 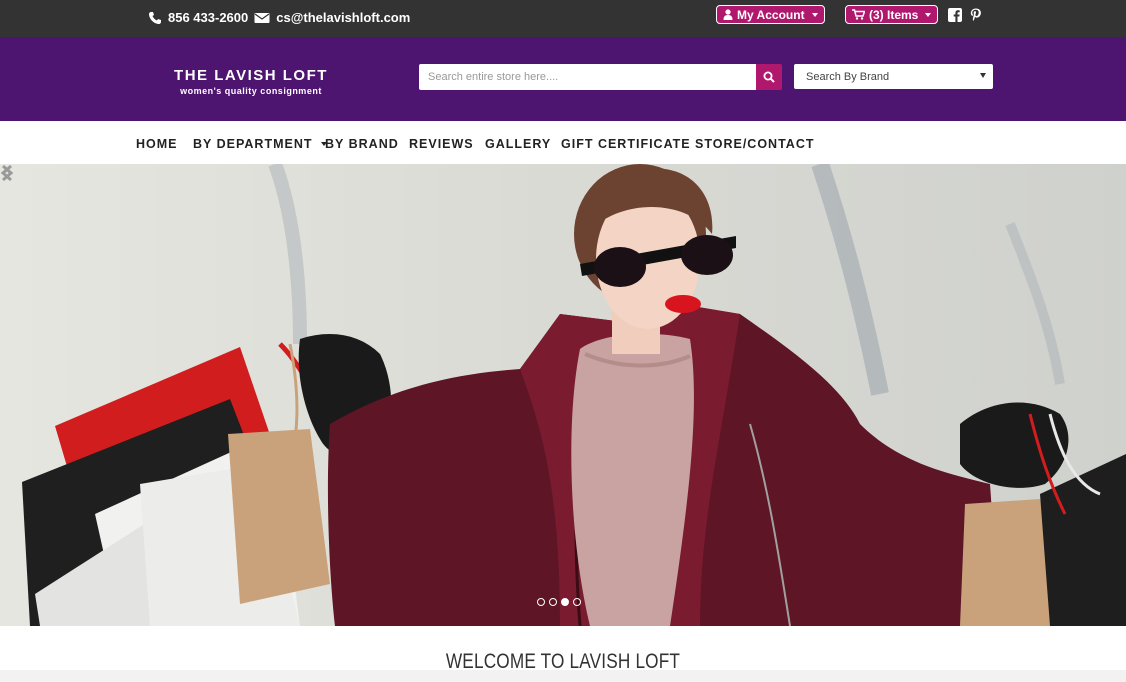 I want to click on slider-next-arrow, so click(x=7, y=173).